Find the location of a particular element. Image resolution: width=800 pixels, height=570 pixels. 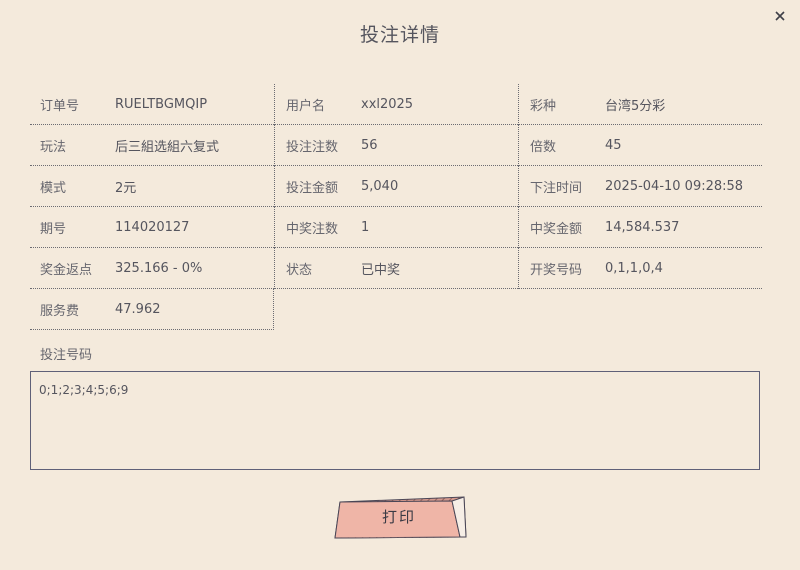

details-row: 模式 2元 投注金额 5,040 下注时间 2025-04-10 09:28:58 is located at coordinates (397, 186).